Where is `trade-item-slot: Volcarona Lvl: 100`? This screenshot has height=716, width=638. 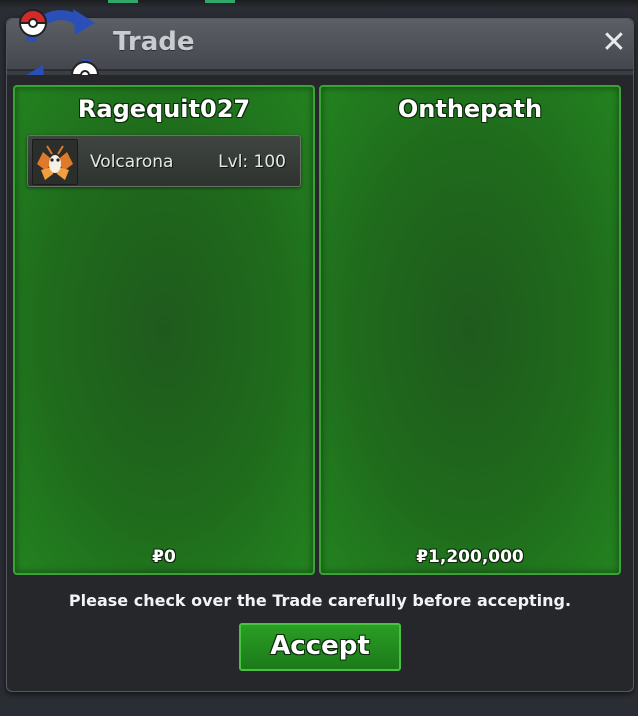
trade-item-slot: Volcarona Lvl: 100 is located at coordinates (164, 161).